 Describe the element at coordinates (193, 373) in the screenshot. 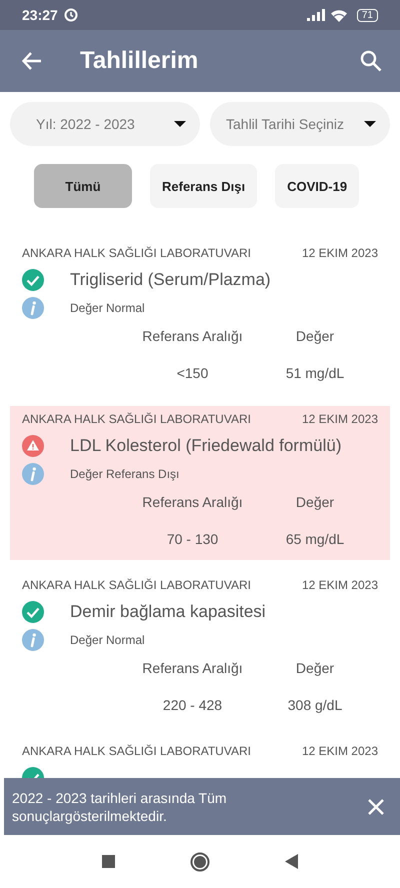

I see `reference-range: <150` at that location.